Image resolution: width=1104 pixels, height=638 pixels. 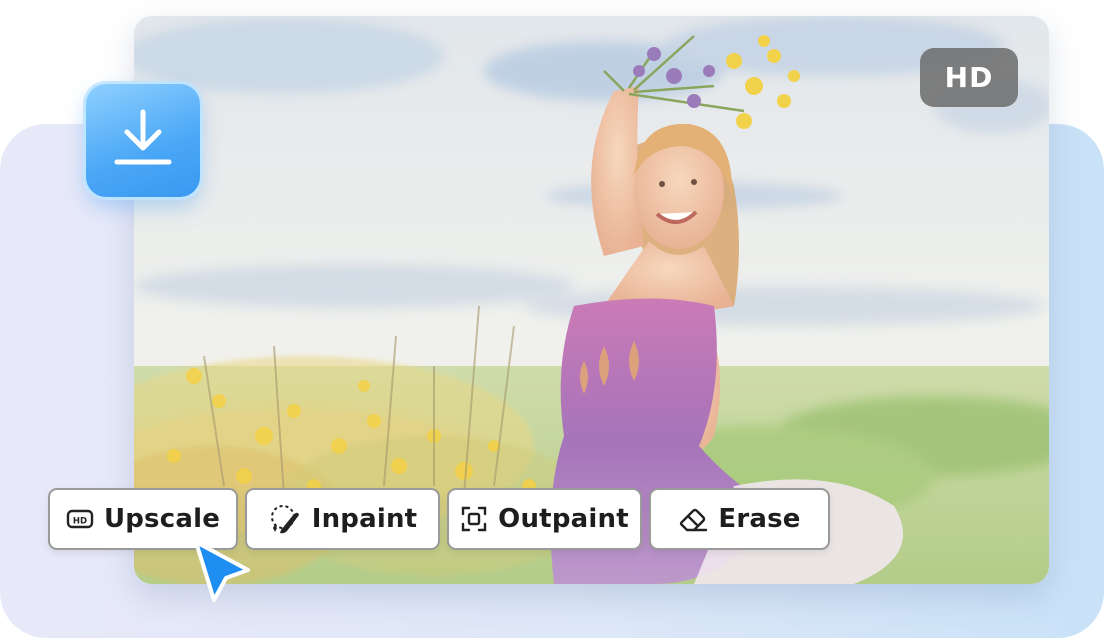 I want to click on expand-frame-icon, so click(x=474, y=519).